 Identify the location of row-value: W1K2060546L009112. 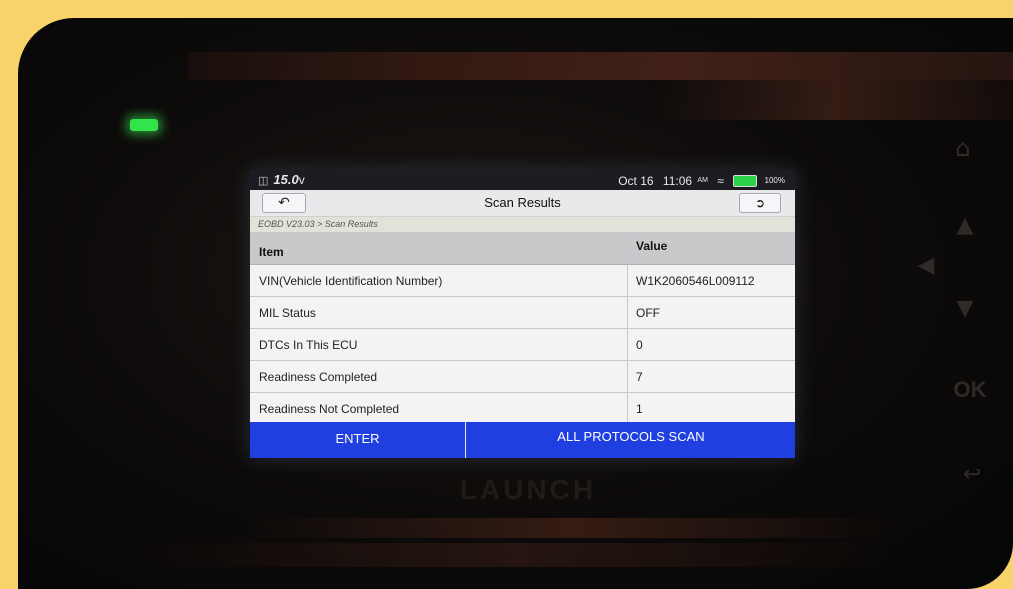
(695, 280).